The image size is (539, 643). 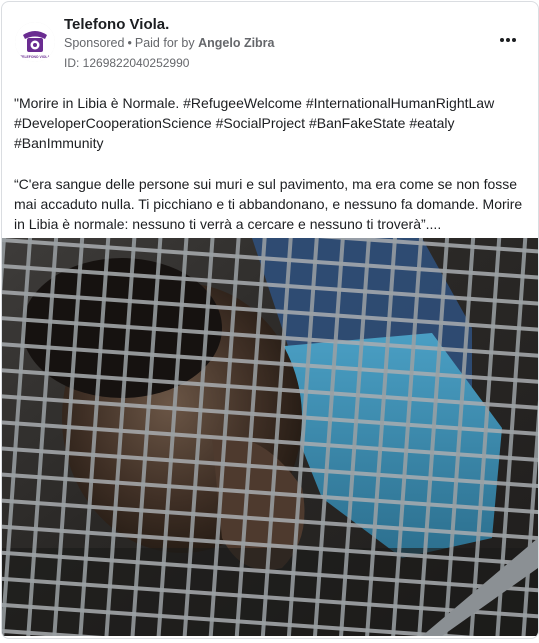 I want to click on page-name: Telefono Viola., so click(x=116, y=24).